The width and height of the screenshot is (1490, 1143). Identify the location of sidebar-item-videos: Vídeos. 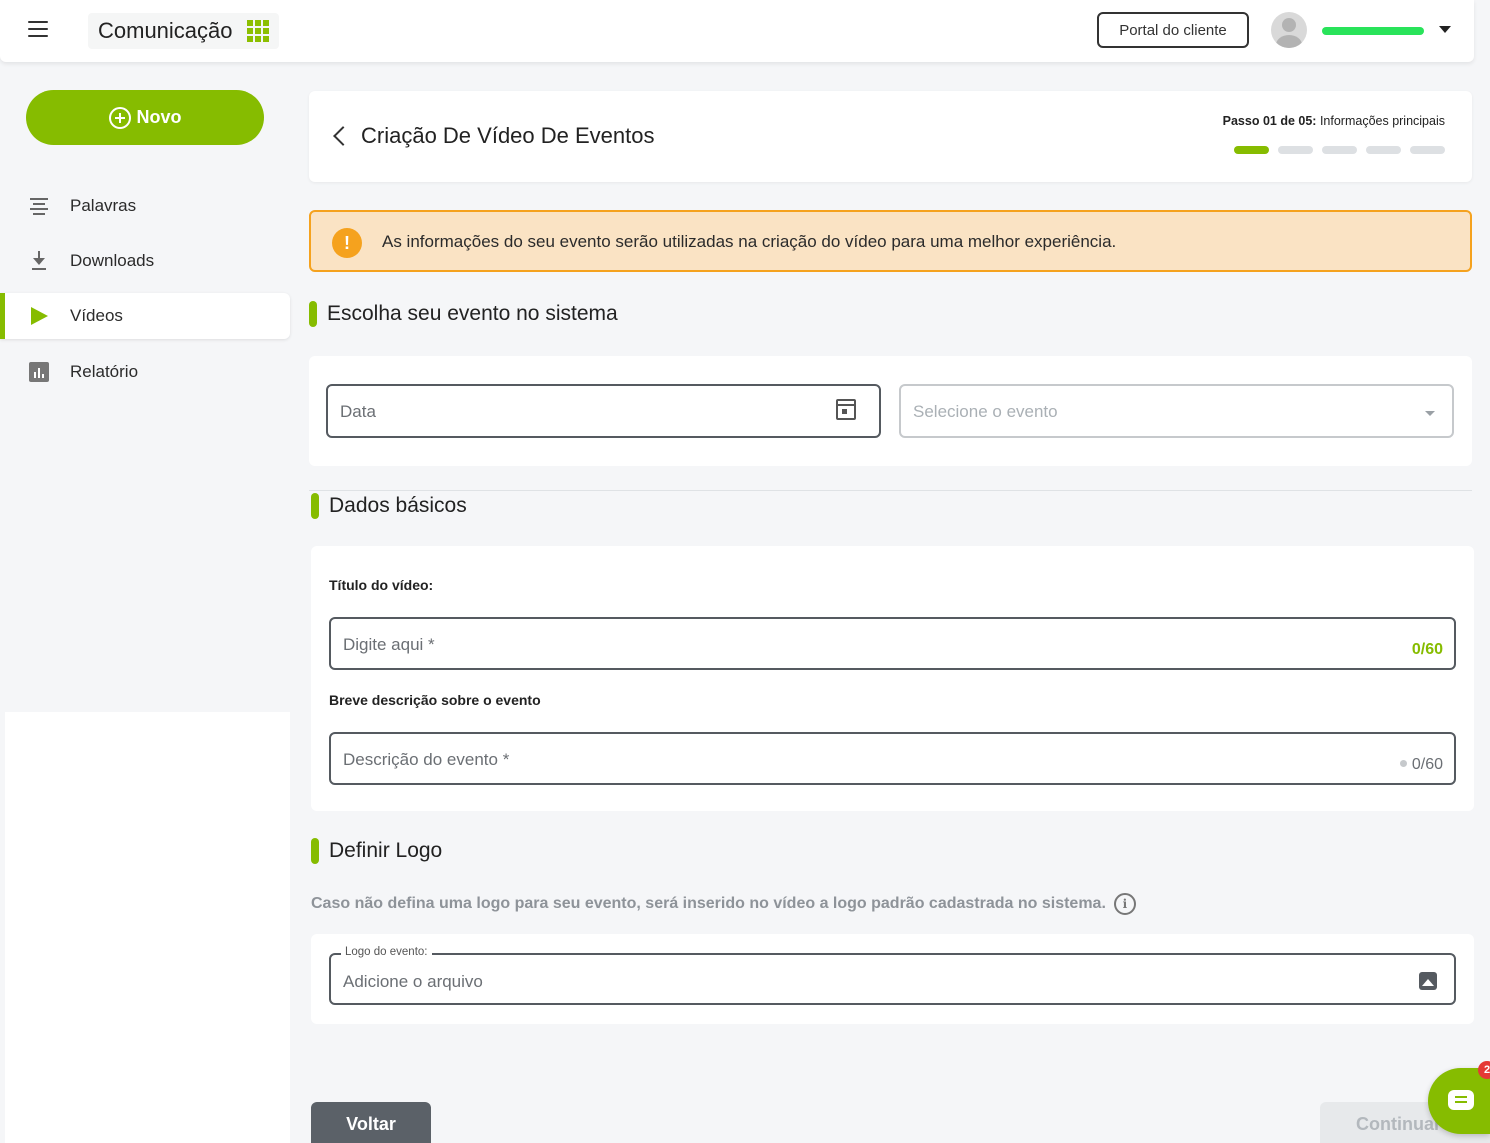
(145, 316).